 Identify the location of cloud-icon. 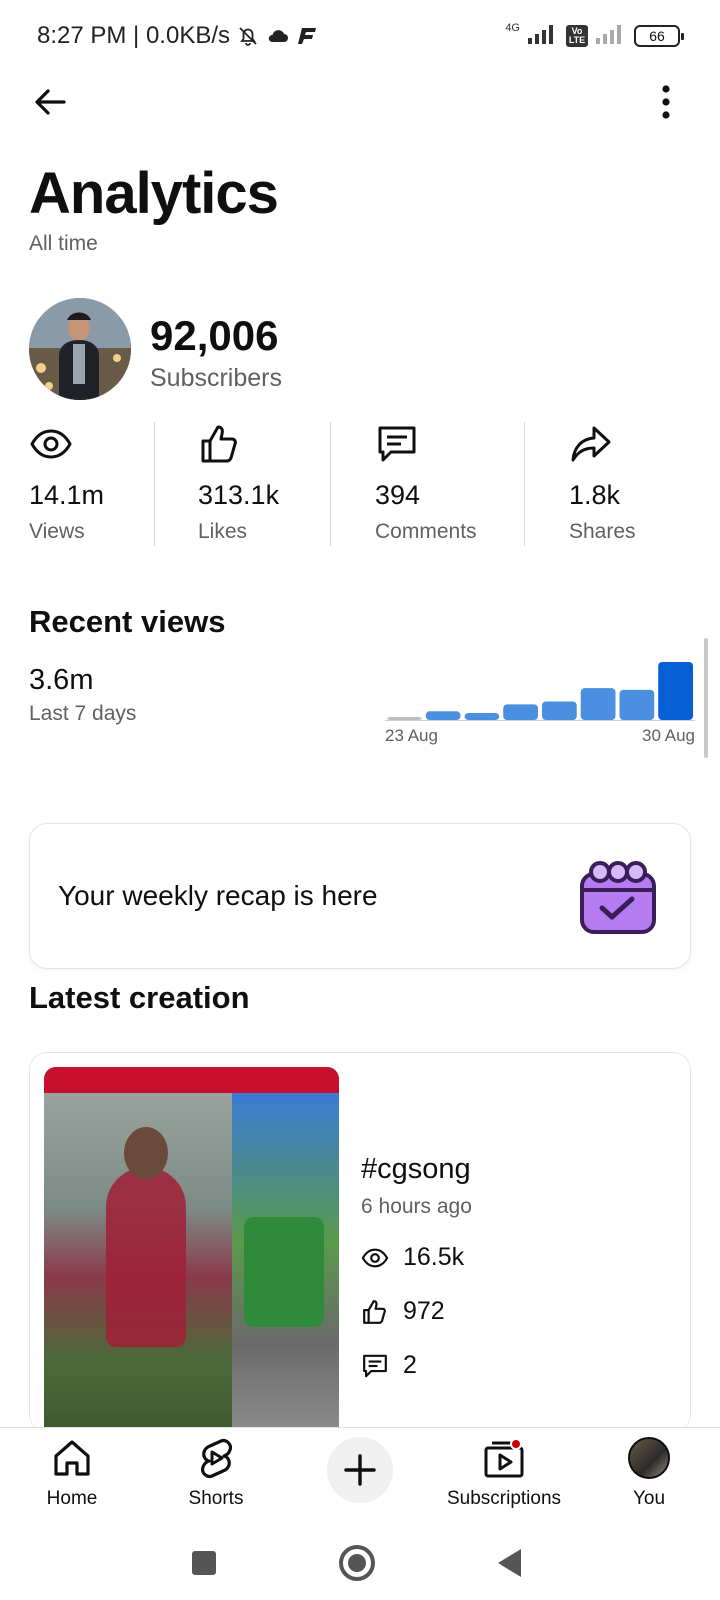
(278, 36).